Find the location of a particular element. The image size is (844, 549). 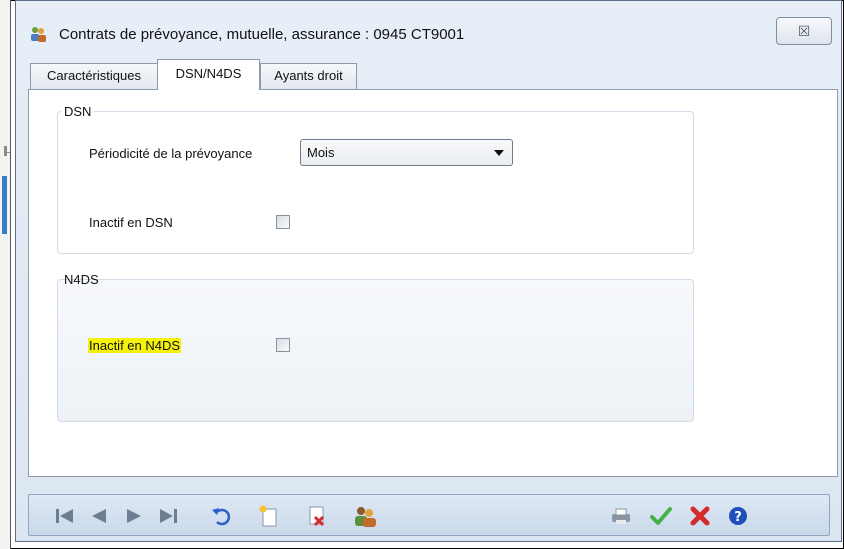

tab-label: Ayants droit is located at coordinates (308, 75).